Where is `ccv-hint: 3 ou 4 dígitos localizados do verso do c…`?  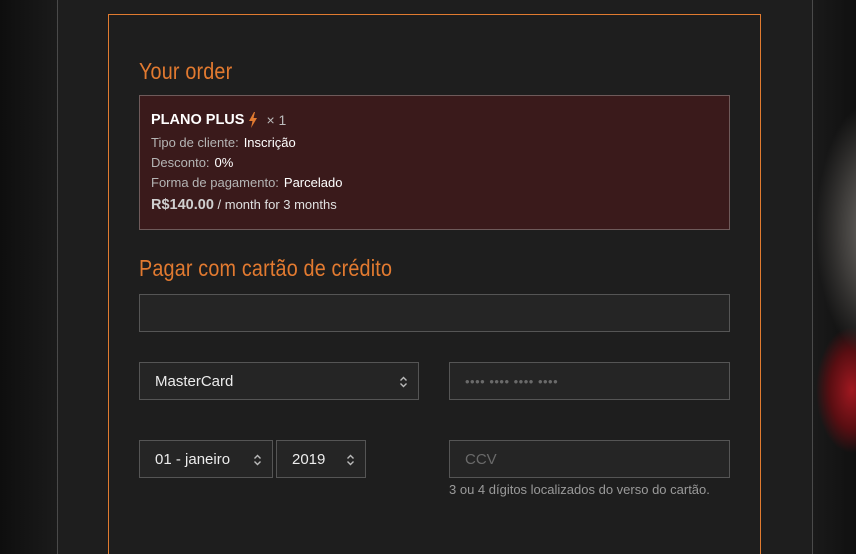
ccv-hint: 3 ou 4 dígitos localizados do verso do c… is located at coordinates (579, 489).